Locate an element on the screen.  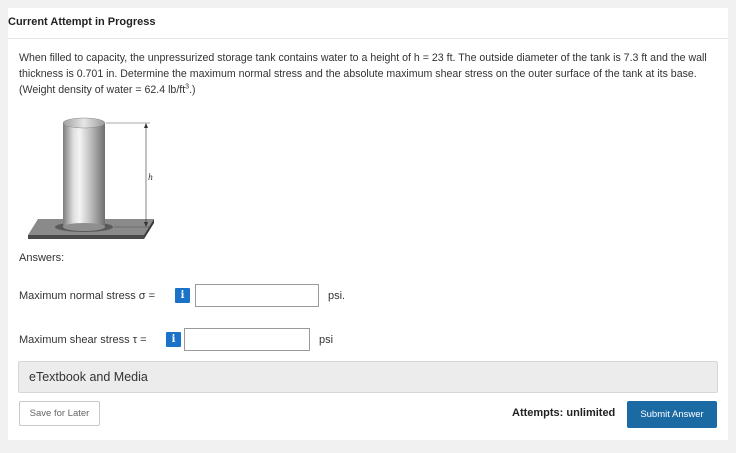
etextbook-media-label: eTextbook and Media is located at coordinates (88, 377).